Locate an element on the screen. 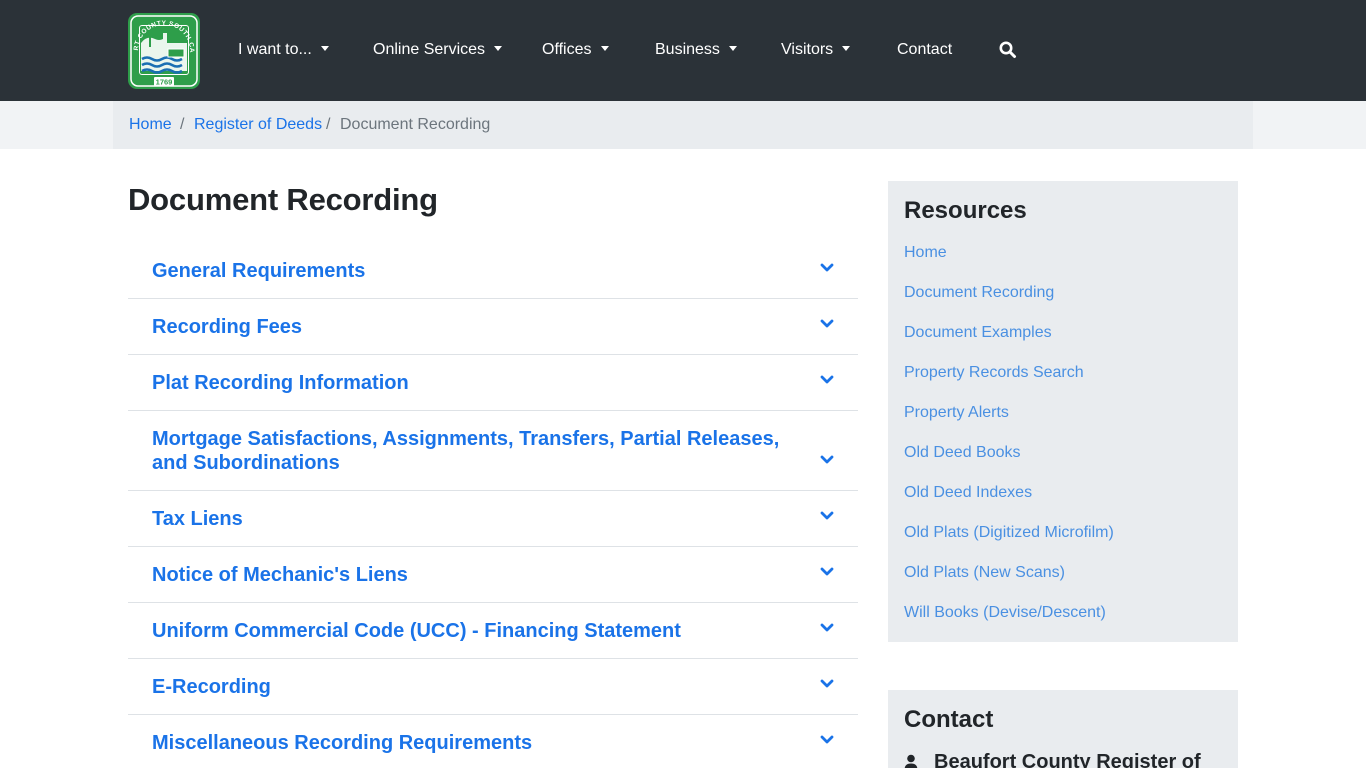 The height and width of the screenshot is (768, 1366). resource-link-document-examples: Document Examples is located at coordinates (978, 333).